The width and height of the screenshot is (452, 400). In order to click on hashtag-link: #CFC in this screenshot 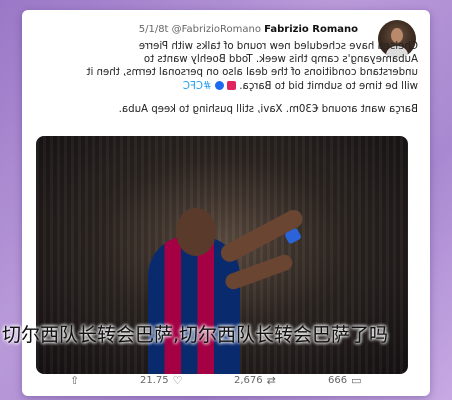, I will do `click(197, 86)`.